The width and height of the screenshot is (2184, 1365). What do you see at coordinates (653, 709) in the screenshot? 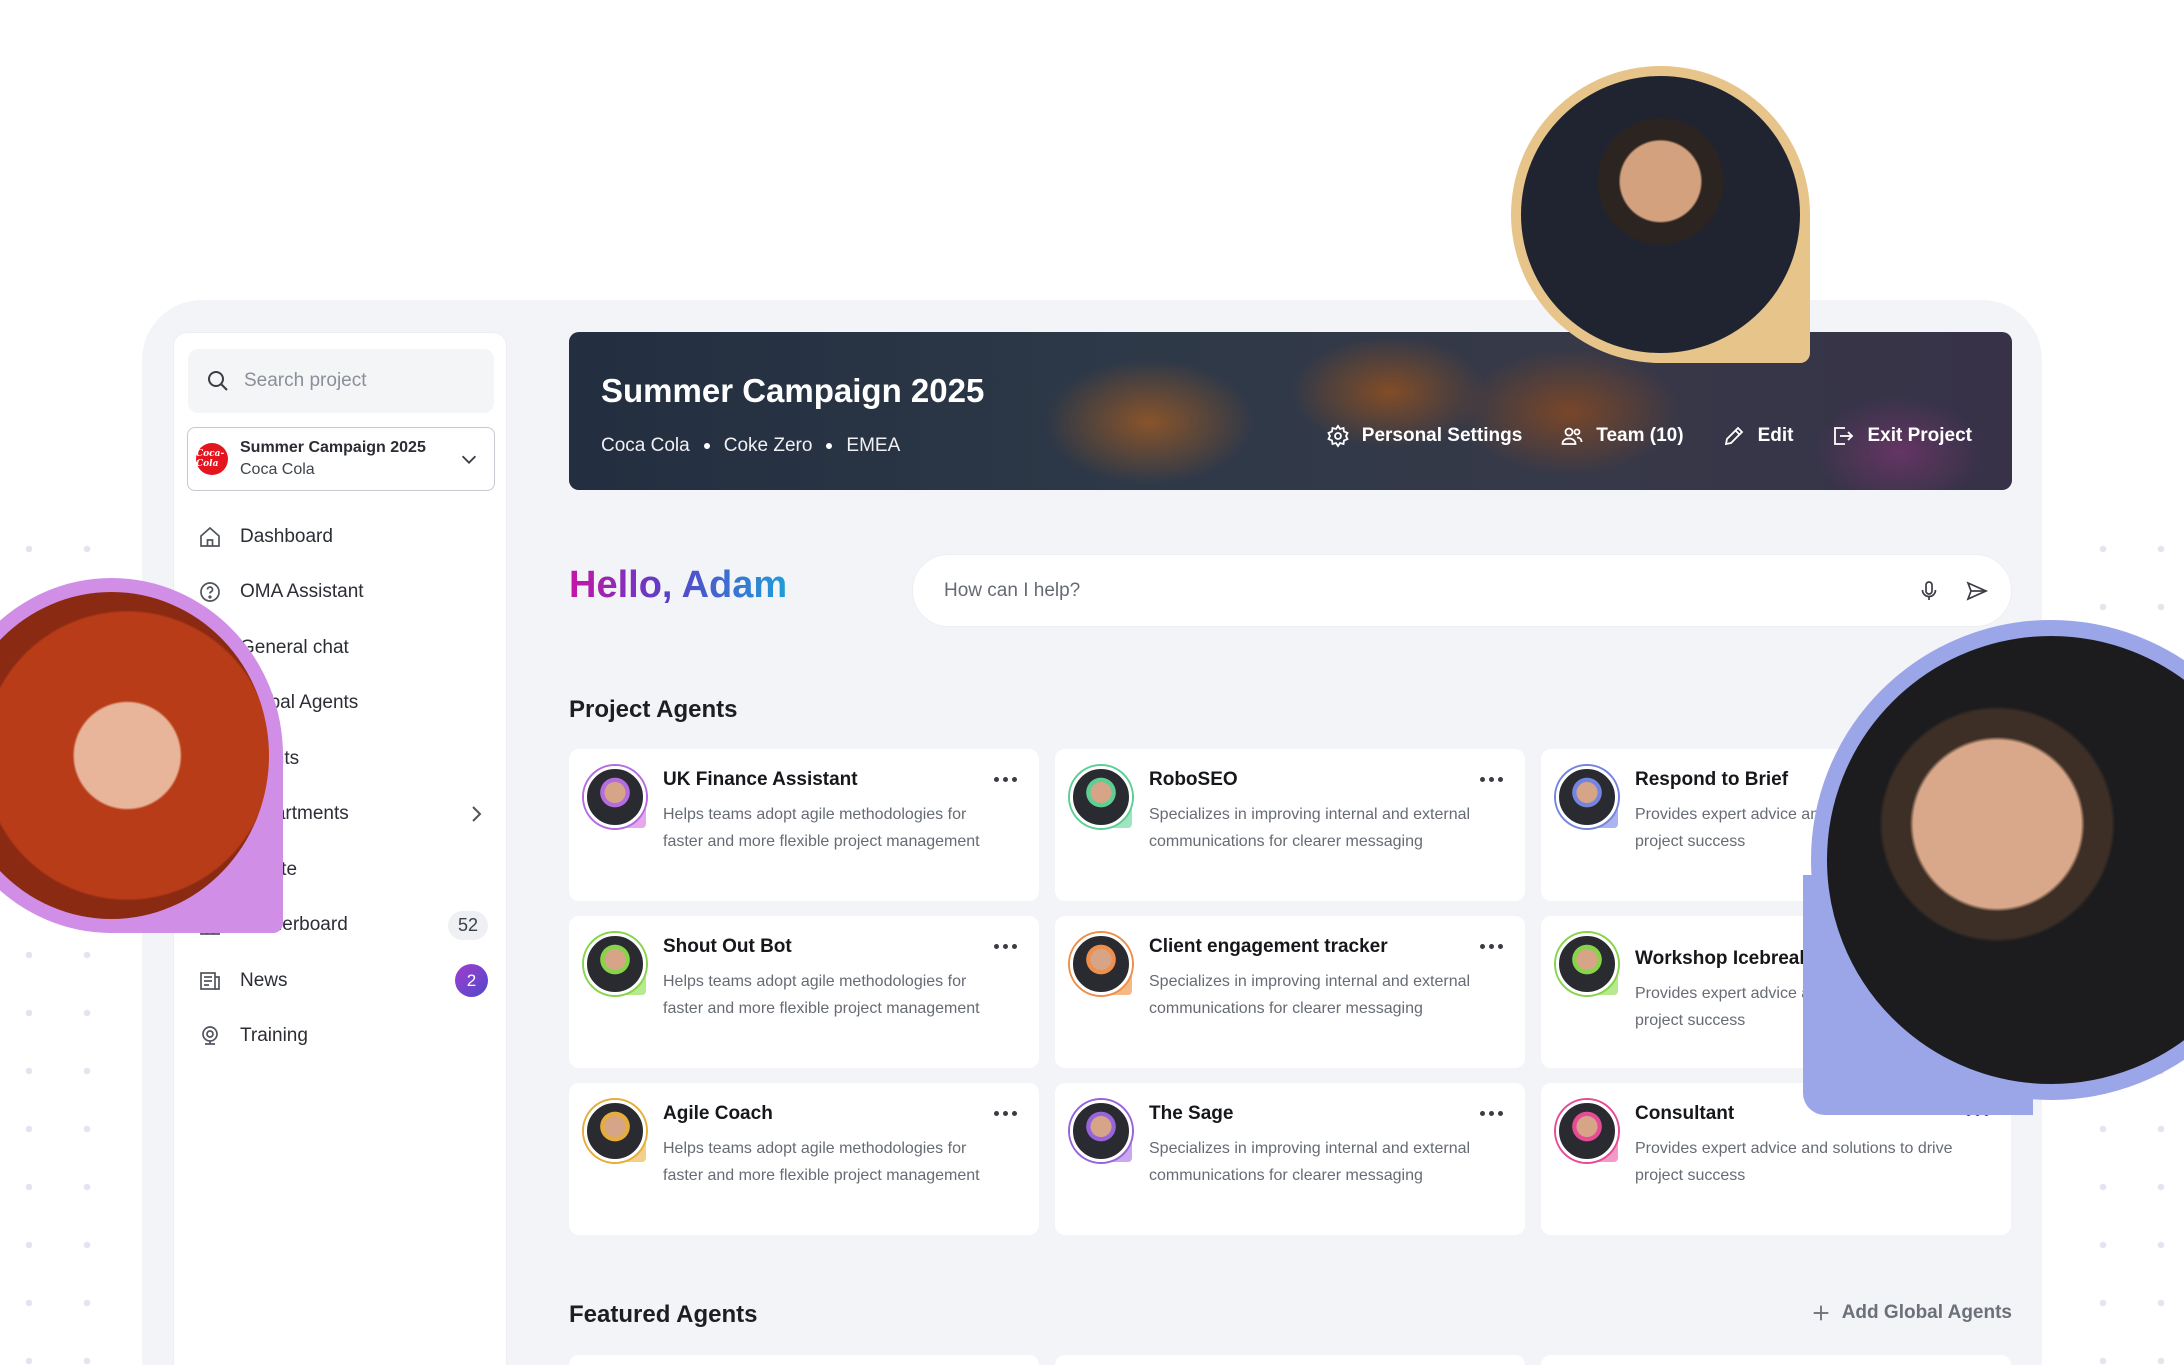
I see `project-agents-heading: Project Agents` at bounding box center [653, 709].